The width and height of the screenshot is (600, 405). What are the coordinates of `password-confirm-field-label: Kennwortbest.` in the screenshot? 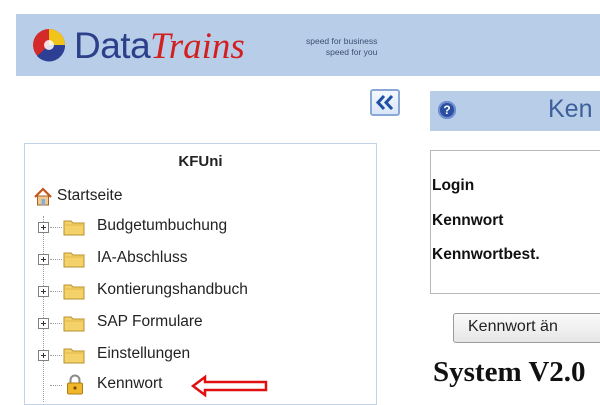 It's located at (486, 254).